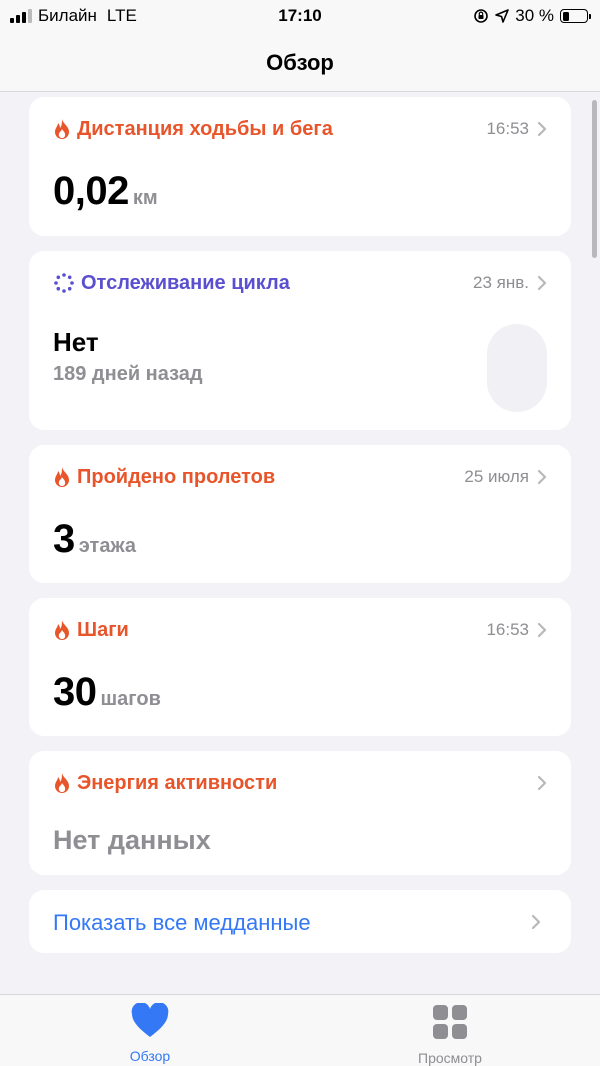  I want to click on cycle-tracking-icon, so click(64, 283).